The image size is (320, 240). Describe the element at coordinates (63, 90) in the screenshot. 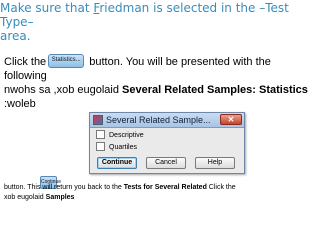

I see `paragraph-line-2-text: nwohs sa ,xob eugolaid` at that location.